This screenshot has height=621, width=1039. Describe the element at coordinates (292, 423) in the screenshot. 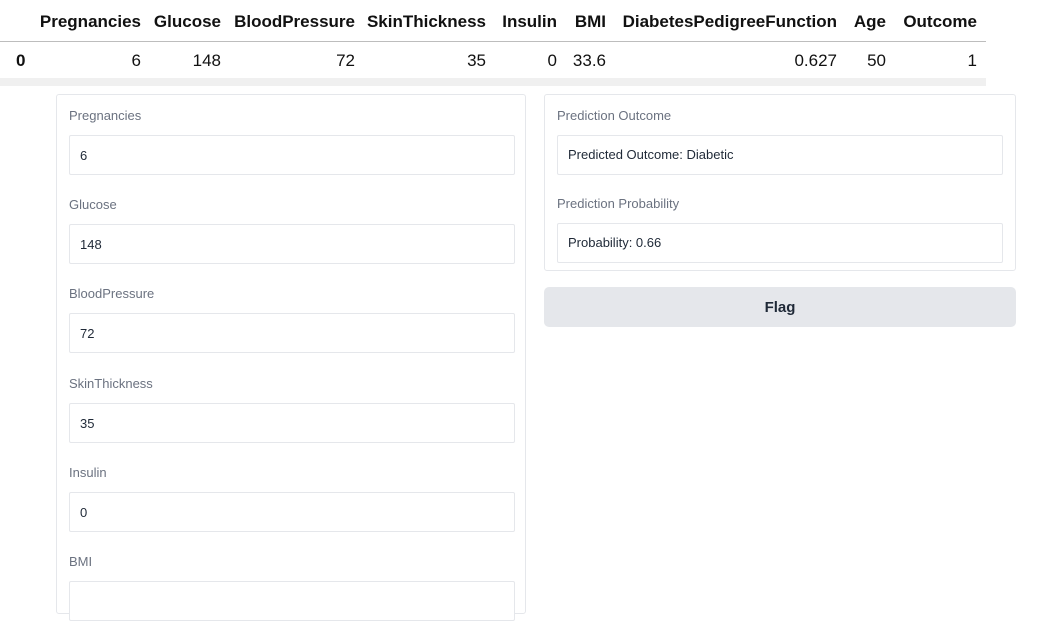

I see `skin-thickness-input` at that location.